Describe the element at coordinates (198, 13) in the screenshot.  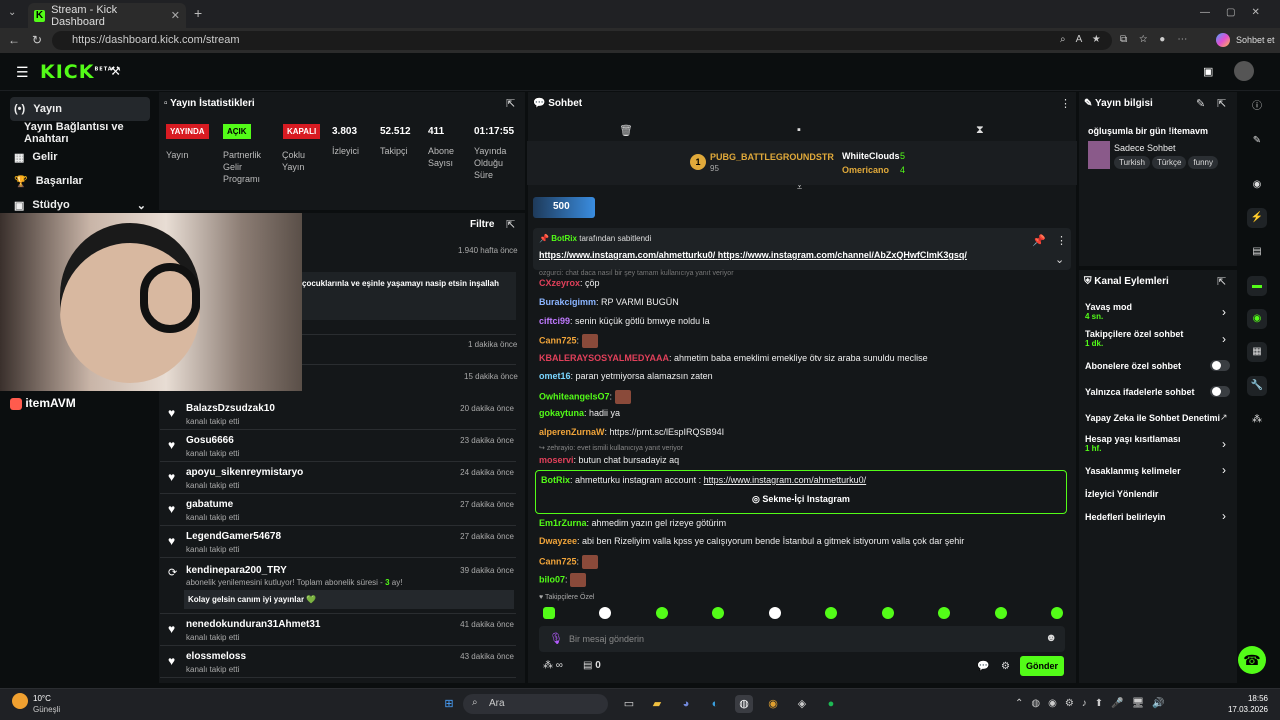
I see `new-tab-icon: +` at that location.